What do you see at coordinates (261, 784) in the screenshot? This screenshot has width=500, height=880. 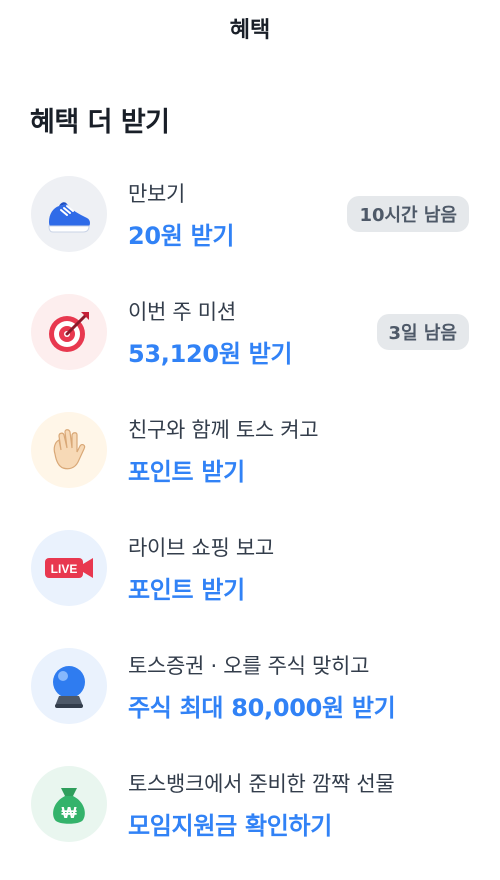 I see `benefit-subtitle: 토스뱅크에서 준비한 깜짝 선물` at bounding box center [261, 784].